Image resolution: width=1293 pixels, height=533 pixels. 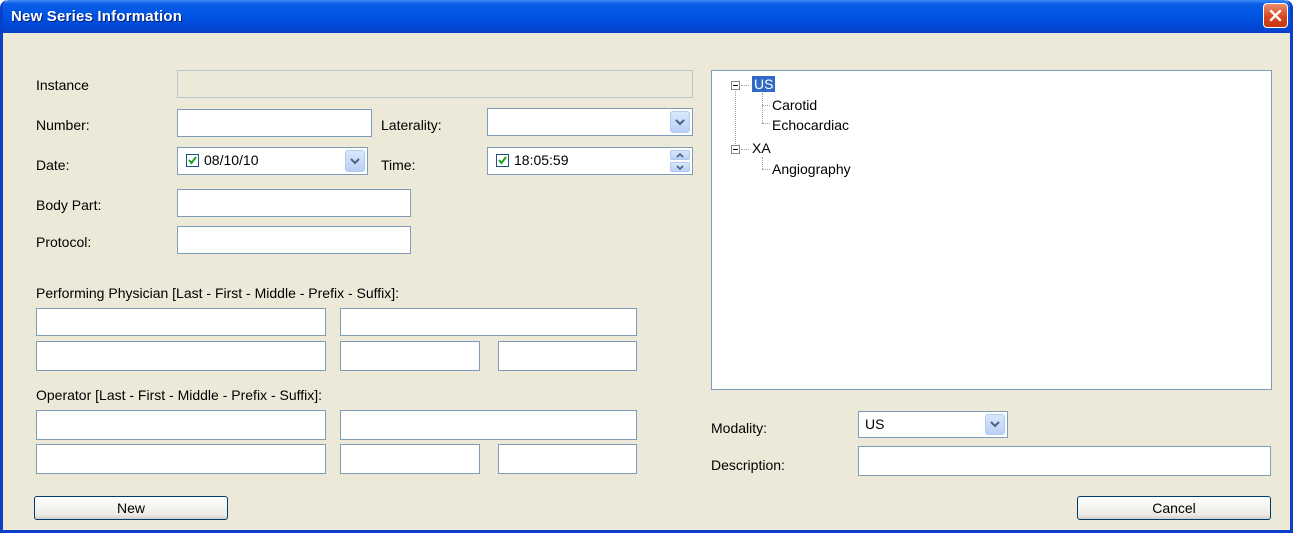 What do you see at coordinates (646, 16) in the screenshot?
I see `title-bar: New Series Information` at bounding box center [646, 16].